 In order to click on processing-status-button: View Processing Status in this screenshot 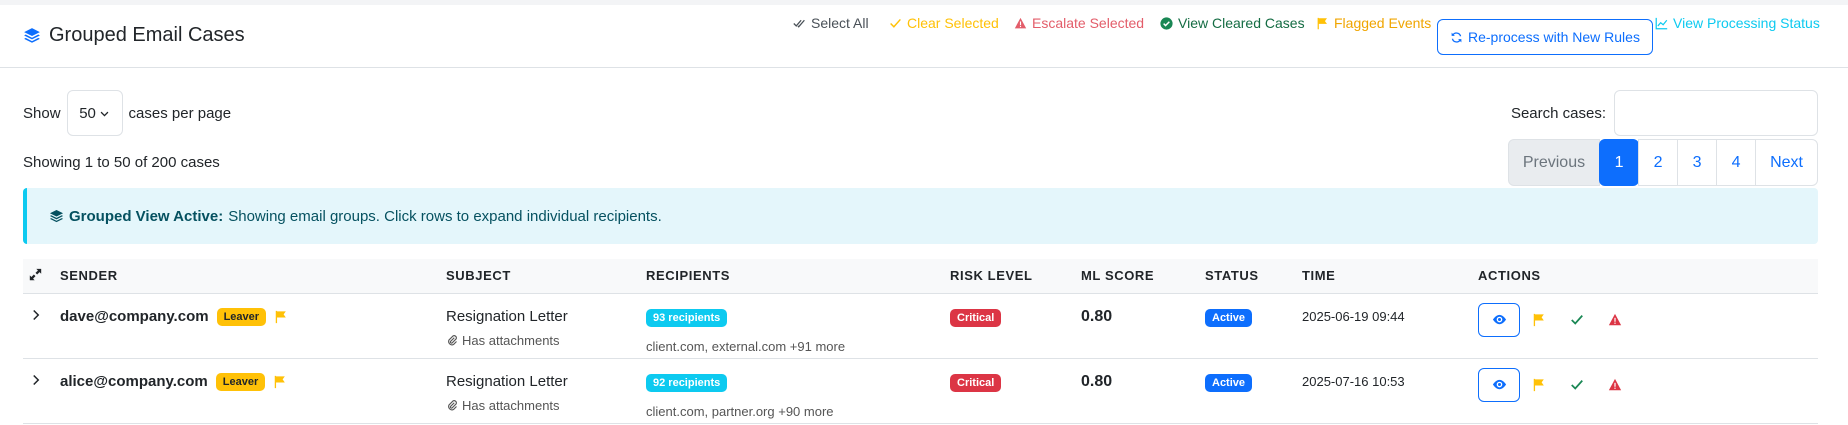, I will do `click(1737, 23)`.